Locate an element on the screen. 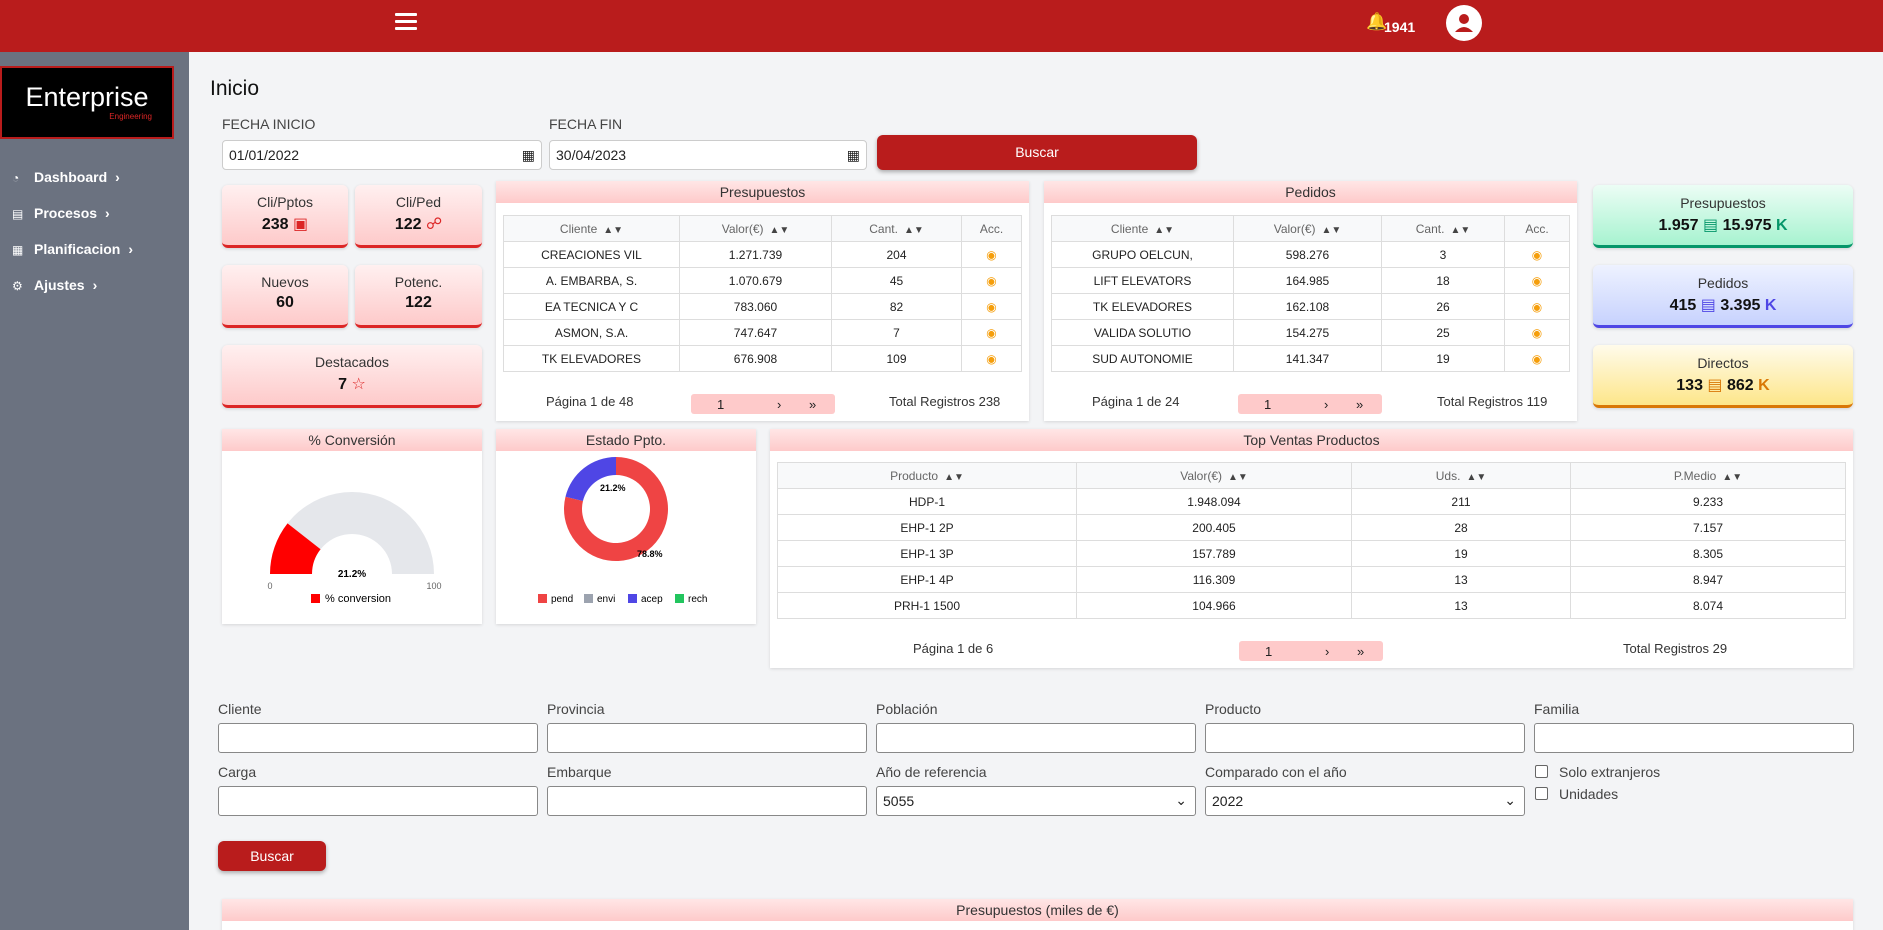  producto-input is located at coordinates (1365, 738).